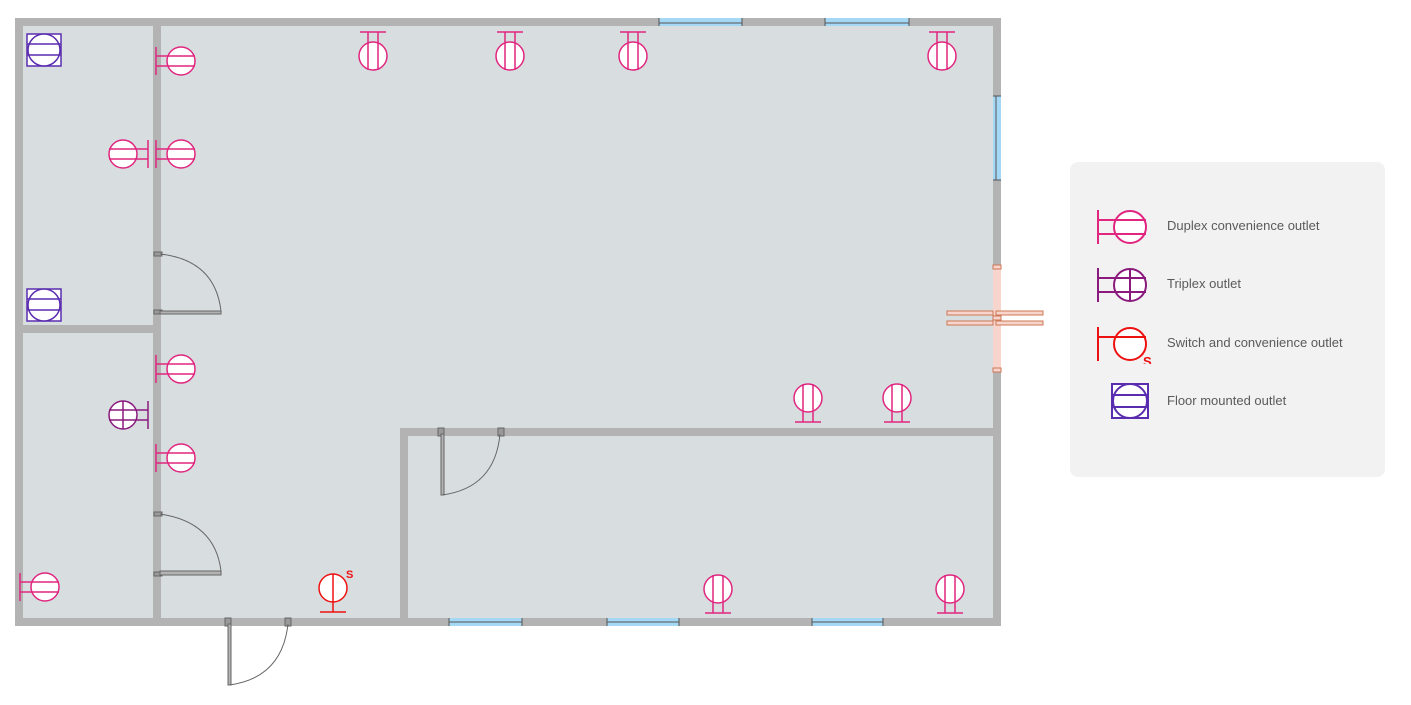 The image size is (1411, 705). Describe the element at coordinates (698, 432) in the screenshot. I see `wall-interior-room-top` at that location.